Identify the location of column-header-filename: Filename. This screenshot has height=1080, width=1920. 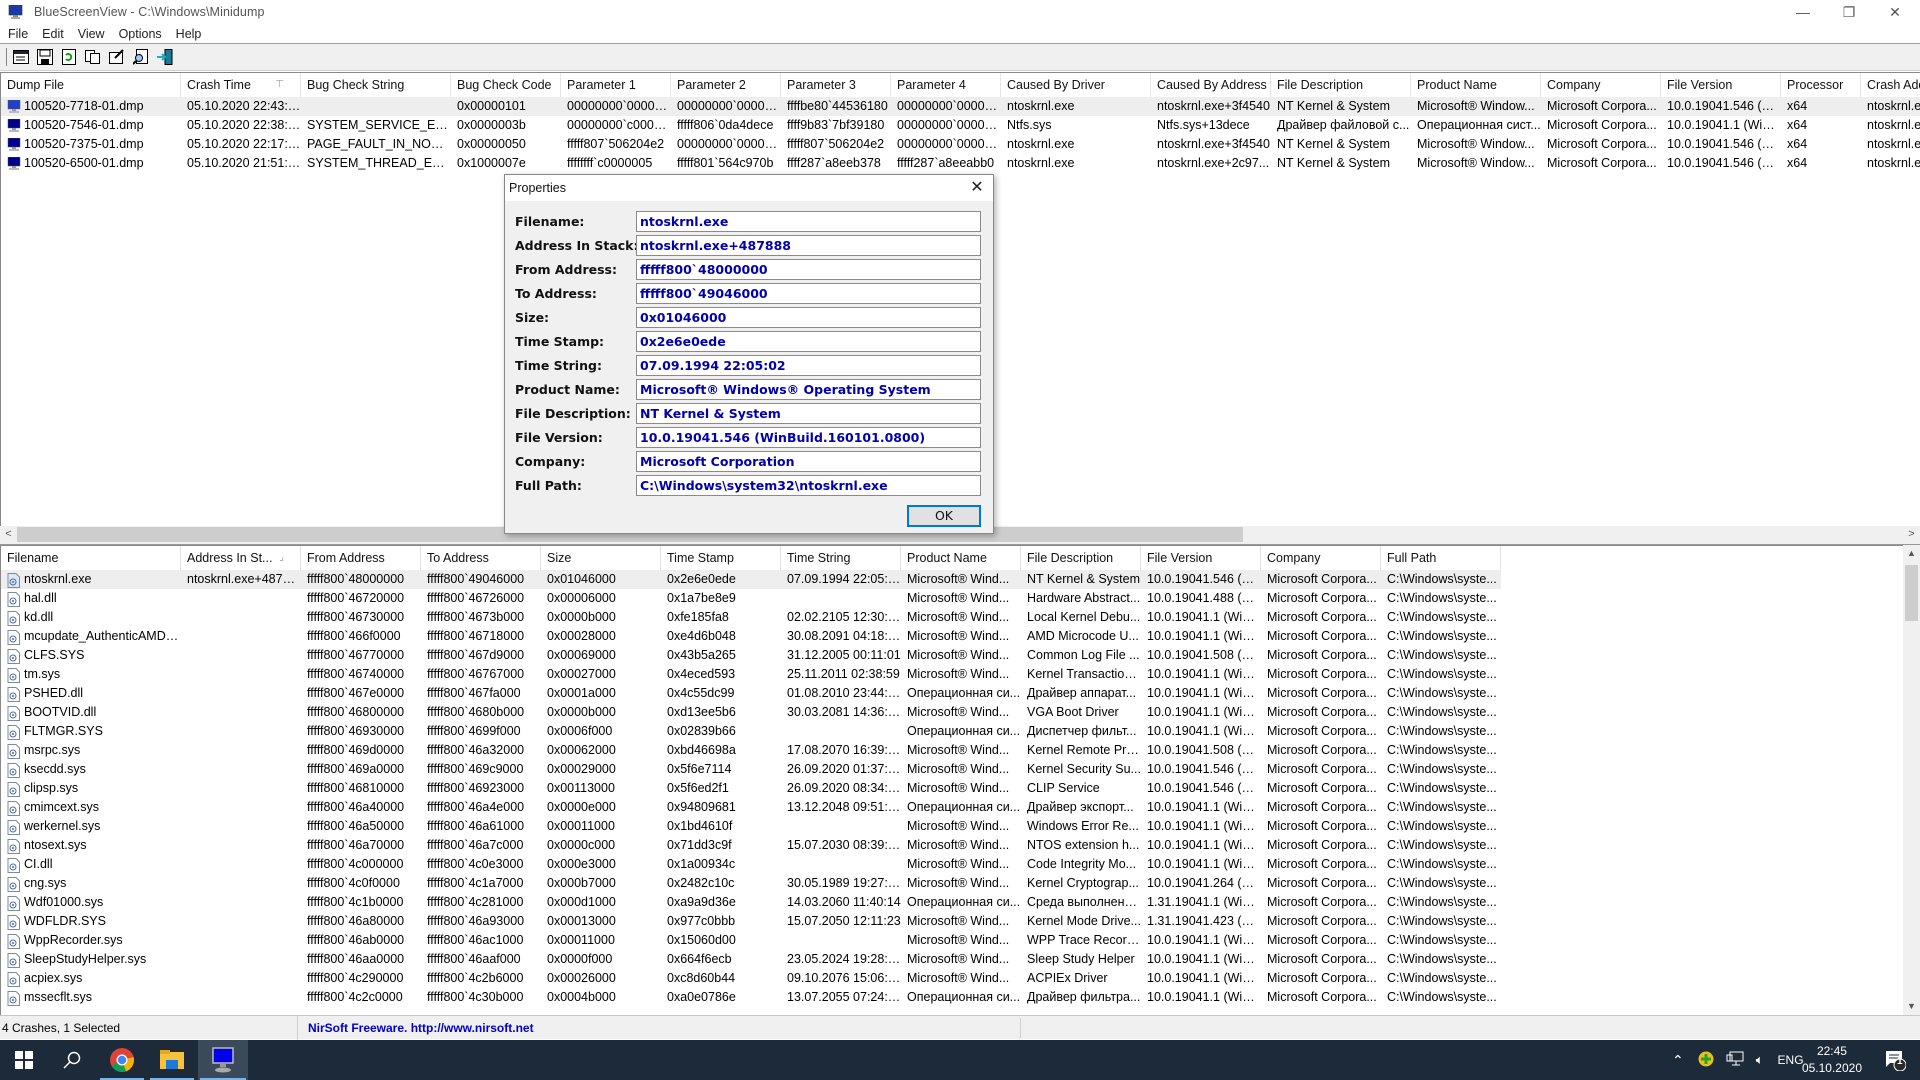
(91, 558).